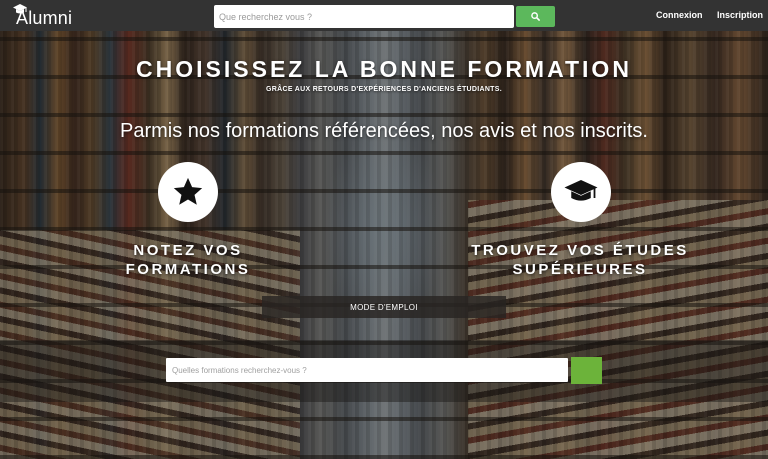 This screenshot has height=459, width=768. Describe the element at coordinates (740, 15) in the screenshot. I see `signup-link: Inscription` at that location.